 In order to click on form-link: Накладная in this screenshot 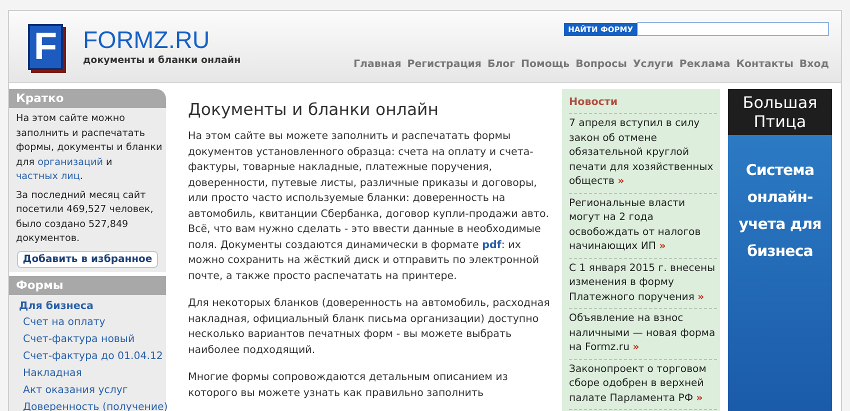, I will do `click(87, 374)`.